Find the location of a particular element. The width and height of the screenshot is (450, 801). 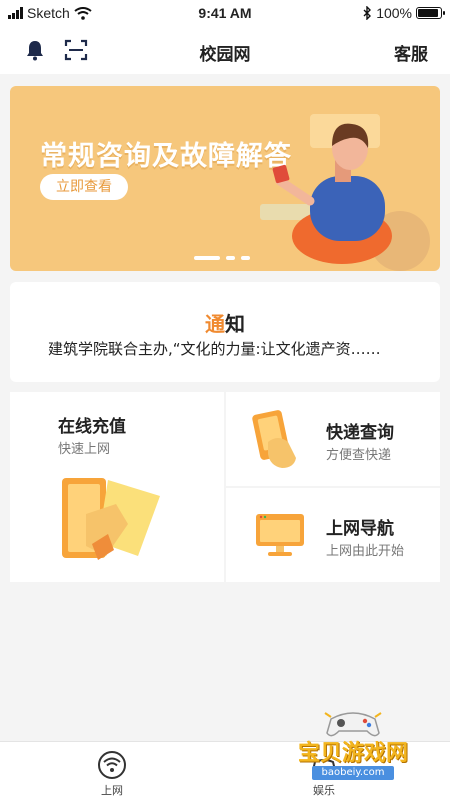

battery-icon is located at coordinates (430, 13).